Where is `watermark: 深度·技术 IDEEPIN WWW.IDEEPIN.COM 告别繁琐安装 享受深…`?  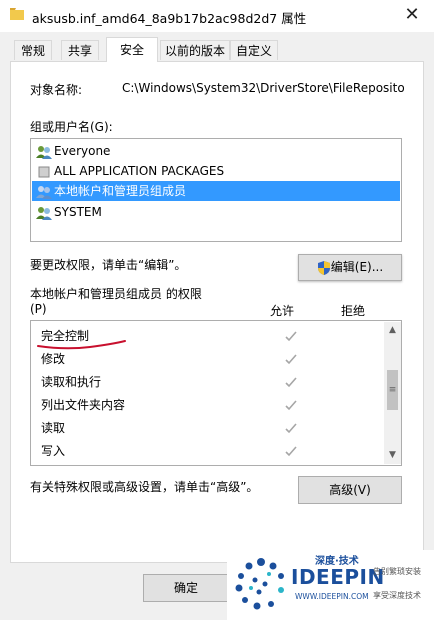 watermark: 深度·技术 IDEEPIN WWW.IDEEPIN.COM 告别繁琐安装 享受深… is located at coordinates (330, 585).